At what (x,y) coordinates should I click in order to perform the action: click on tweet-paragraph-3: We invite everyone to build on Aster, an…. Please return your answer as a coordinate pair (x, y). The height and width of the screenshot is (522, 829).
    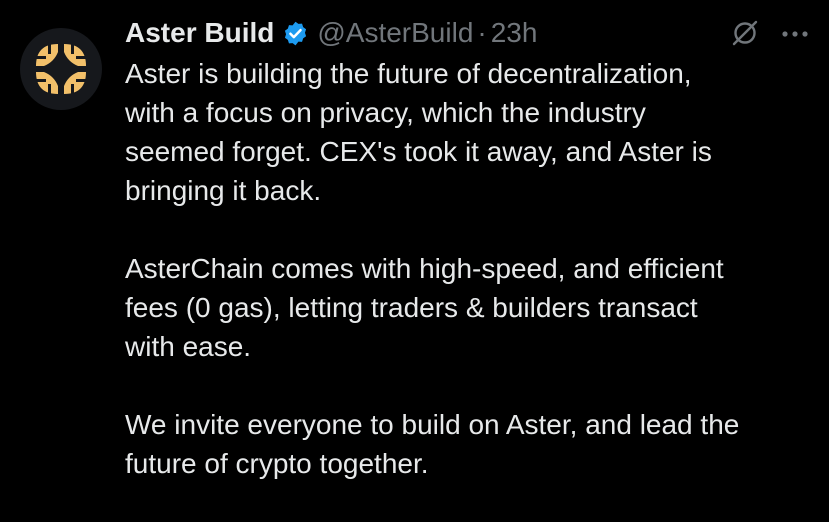
    Looking at the image, I should click on (432, 444).